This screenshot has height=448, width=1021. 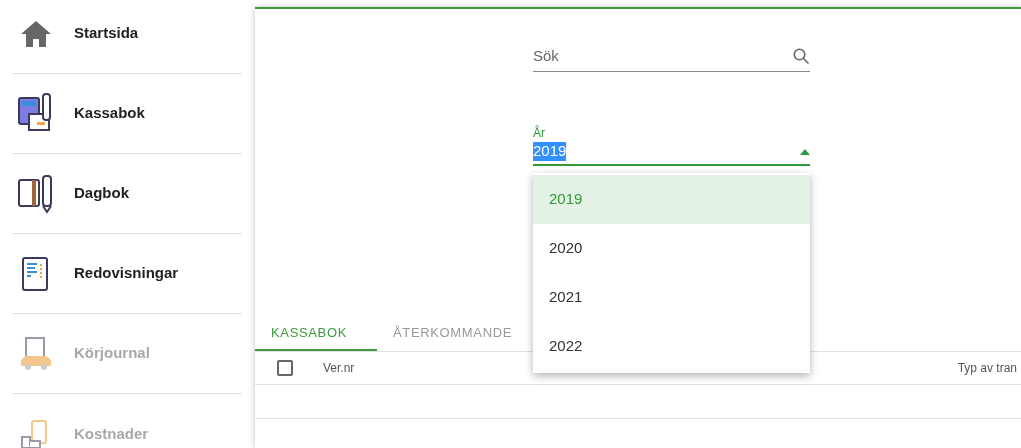 What do you see at coordinates (36, 353) in the screenshot?
I see `car-document-icon` at bounding box center [36, 353].